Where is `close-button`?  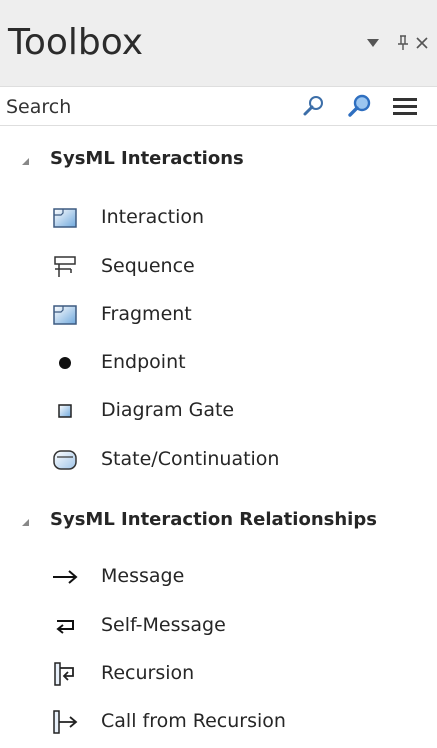 close-button is located at coordinates (422, 43).